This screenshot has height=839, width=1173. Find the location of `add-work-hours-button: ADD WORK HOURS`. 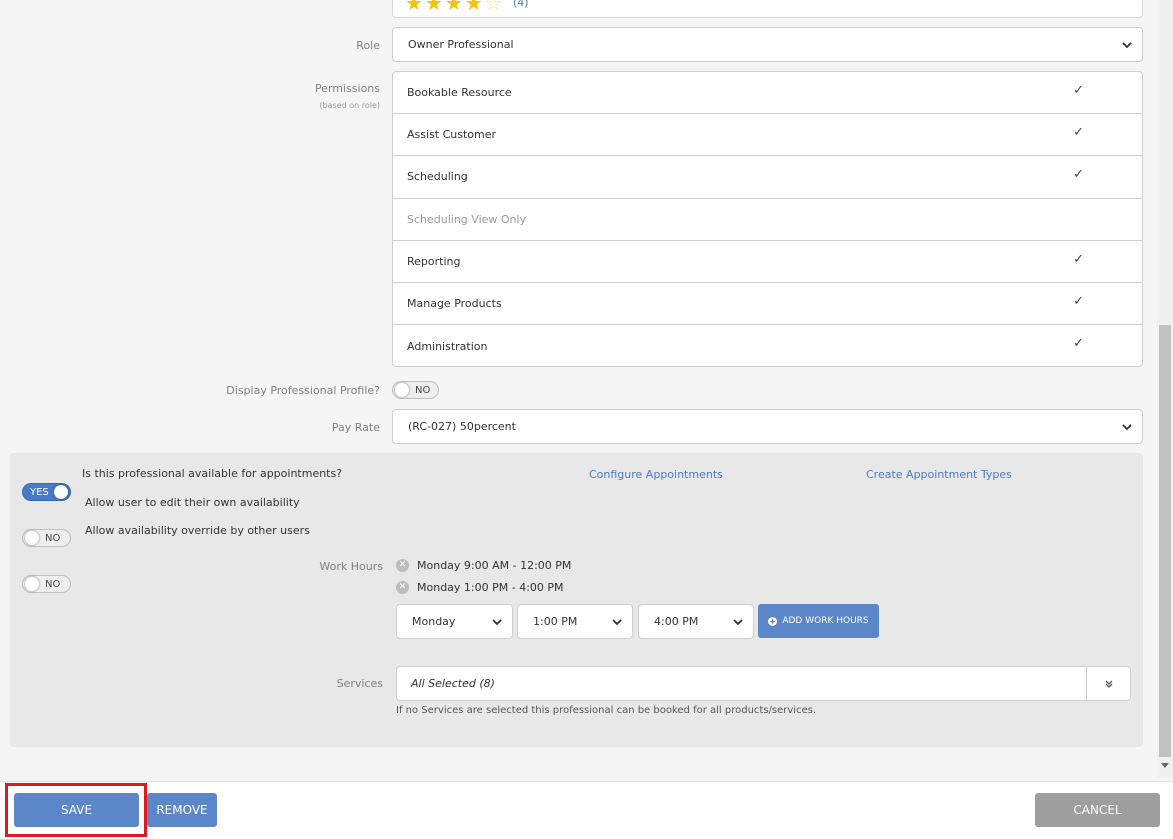

add-work-hours-button: ADD WORK HOURS is located at coordinates (818, 621).